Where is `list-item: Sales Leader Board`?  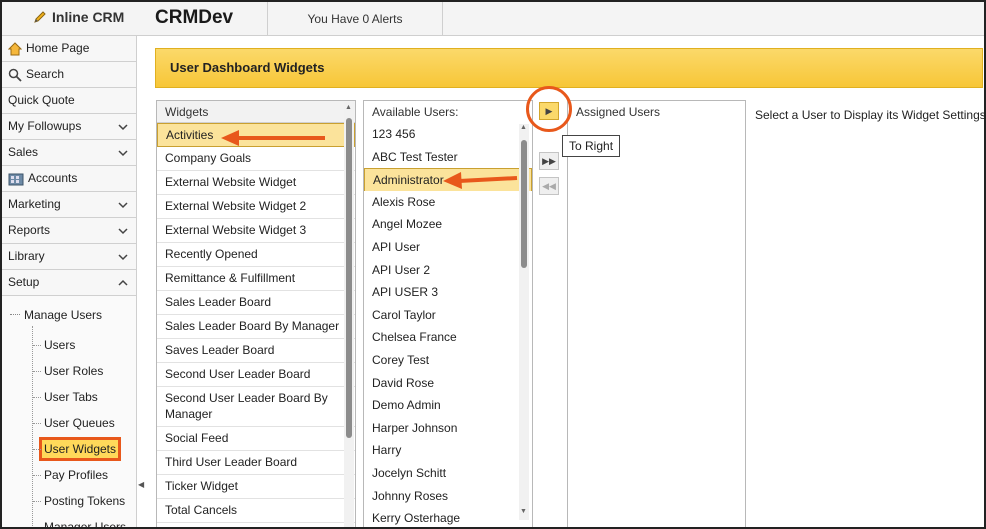
list-item: Sales Leader Board is located at coordinates (256, 303).